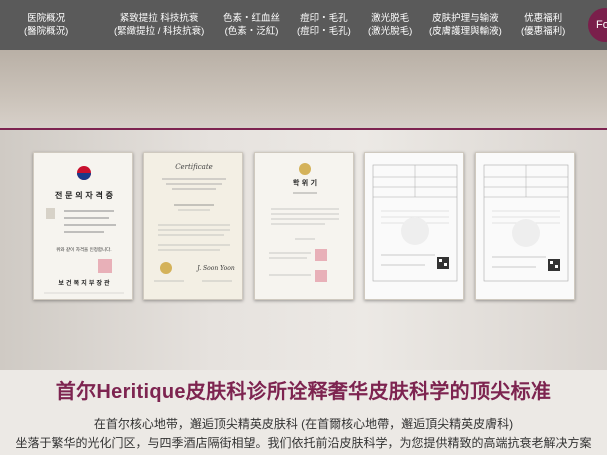 This screenshot has height=455, width=607. What do you see at coordinates (83, 249) in the screenshot?
I see `cert-body: 위와 같이 자격을 인정합니다.` at bounding box center [83, 249].